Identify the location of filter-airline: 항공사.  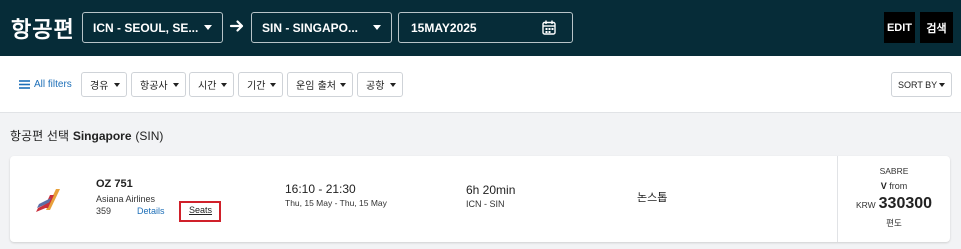
(158, 84).